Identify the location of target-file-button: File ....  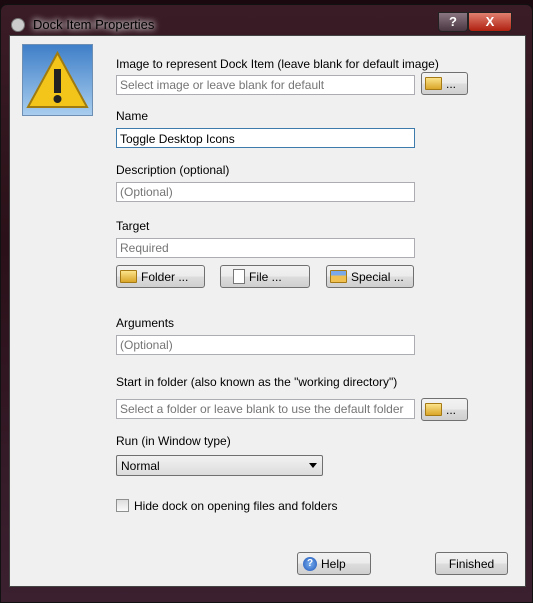
(265, 276).